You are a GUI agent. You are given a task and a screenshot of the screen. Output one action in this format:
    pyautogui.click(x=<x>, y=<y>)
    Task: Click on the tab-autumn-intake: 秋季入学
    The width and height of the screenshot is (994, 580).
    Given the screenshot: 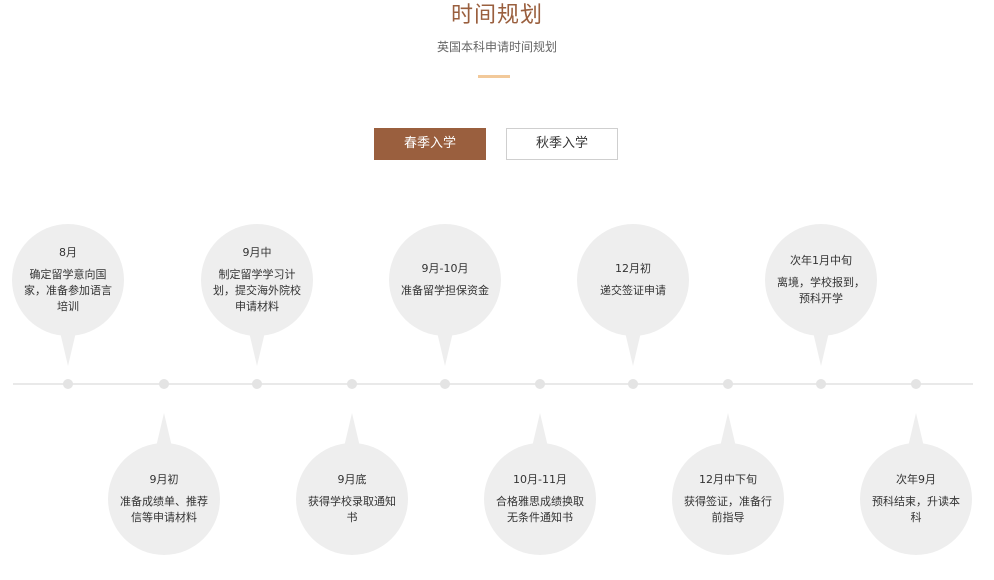 What is the action you would take?
    pyautogui.click(x=562, y=144)
    